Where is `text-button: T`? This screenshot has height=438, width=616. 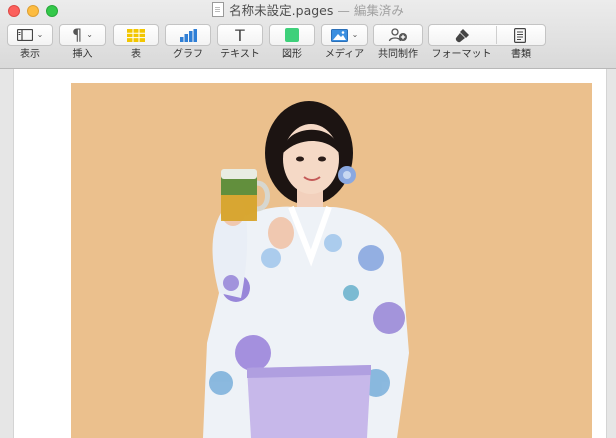
text-button: T is located at coordinates (240, 35).